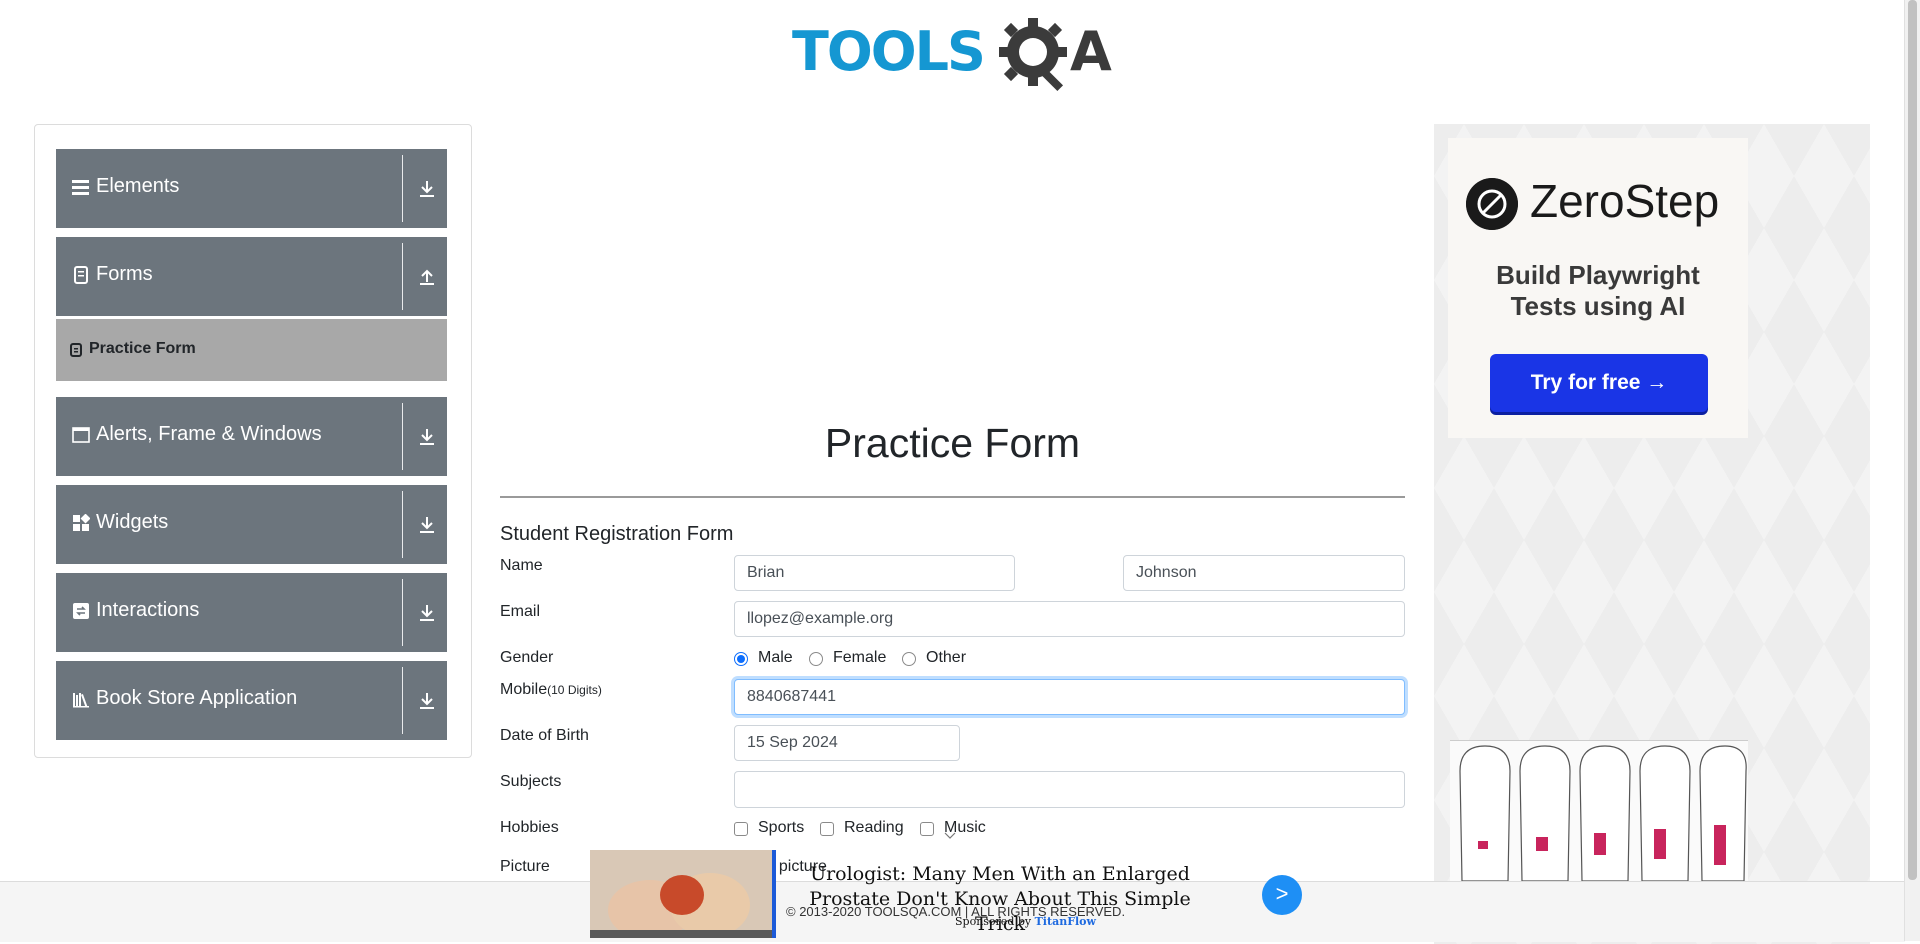 The image size is (1920, 944). I want to click on sidebar-group-alerts: Alerts, Frame & Windows, so click(251, 436).